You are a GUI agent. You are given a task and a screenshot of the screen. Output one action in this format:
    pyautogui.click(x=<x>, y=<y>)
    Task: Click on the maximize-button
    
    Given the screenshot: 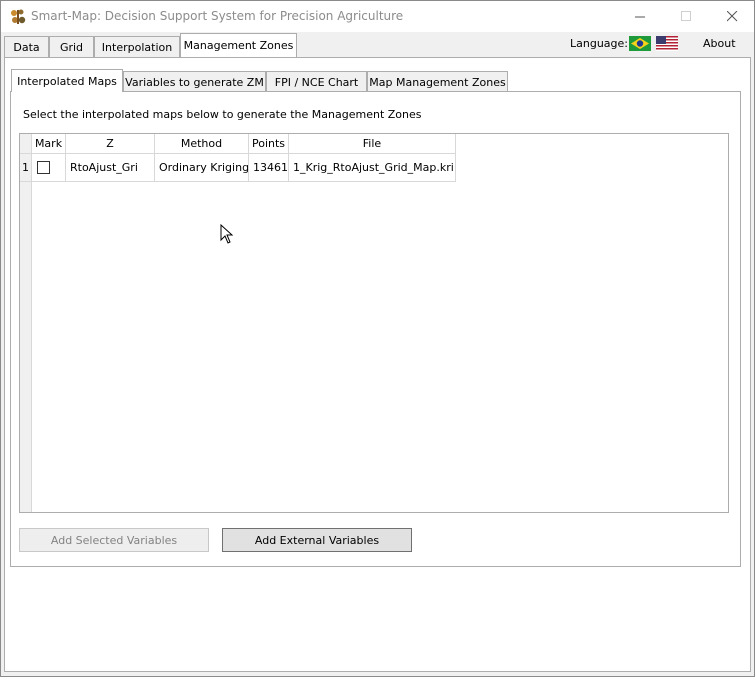 What is the action you would take?
    pyautogui.click(x=686, y=16)
    